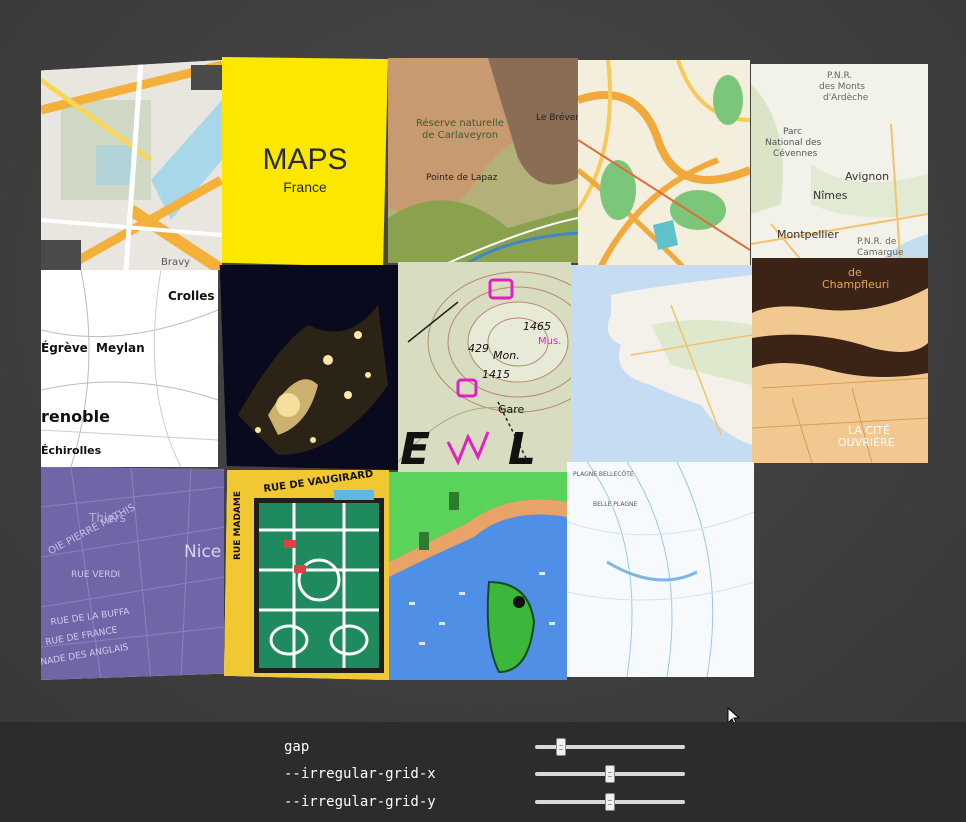  What do you see at coordinates (308, 367) in the screenshot?
I see `map-tile-night-lights` at bounding box center [308, 367].